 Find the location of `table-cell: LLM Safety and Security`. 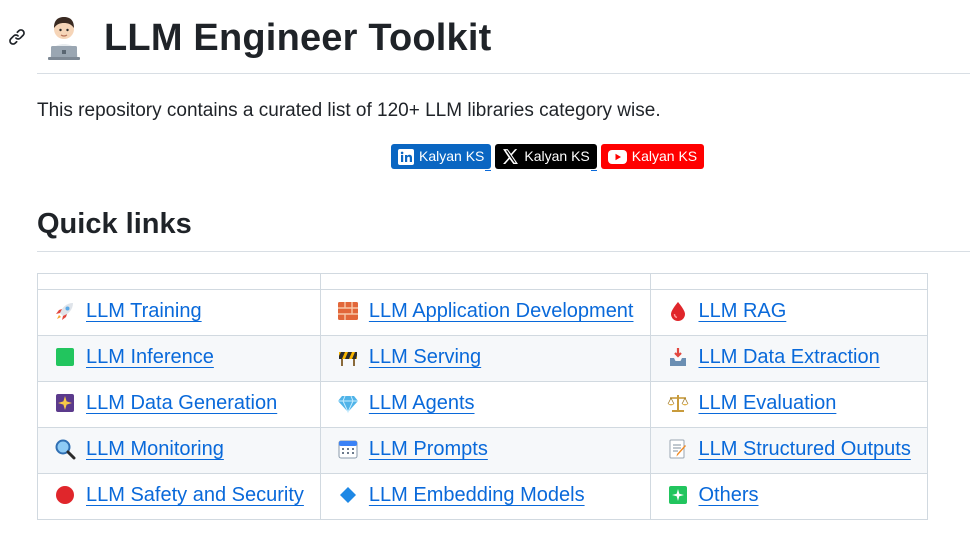

table-cell: LLM Safety and Security is located at coordinates (179, 496).